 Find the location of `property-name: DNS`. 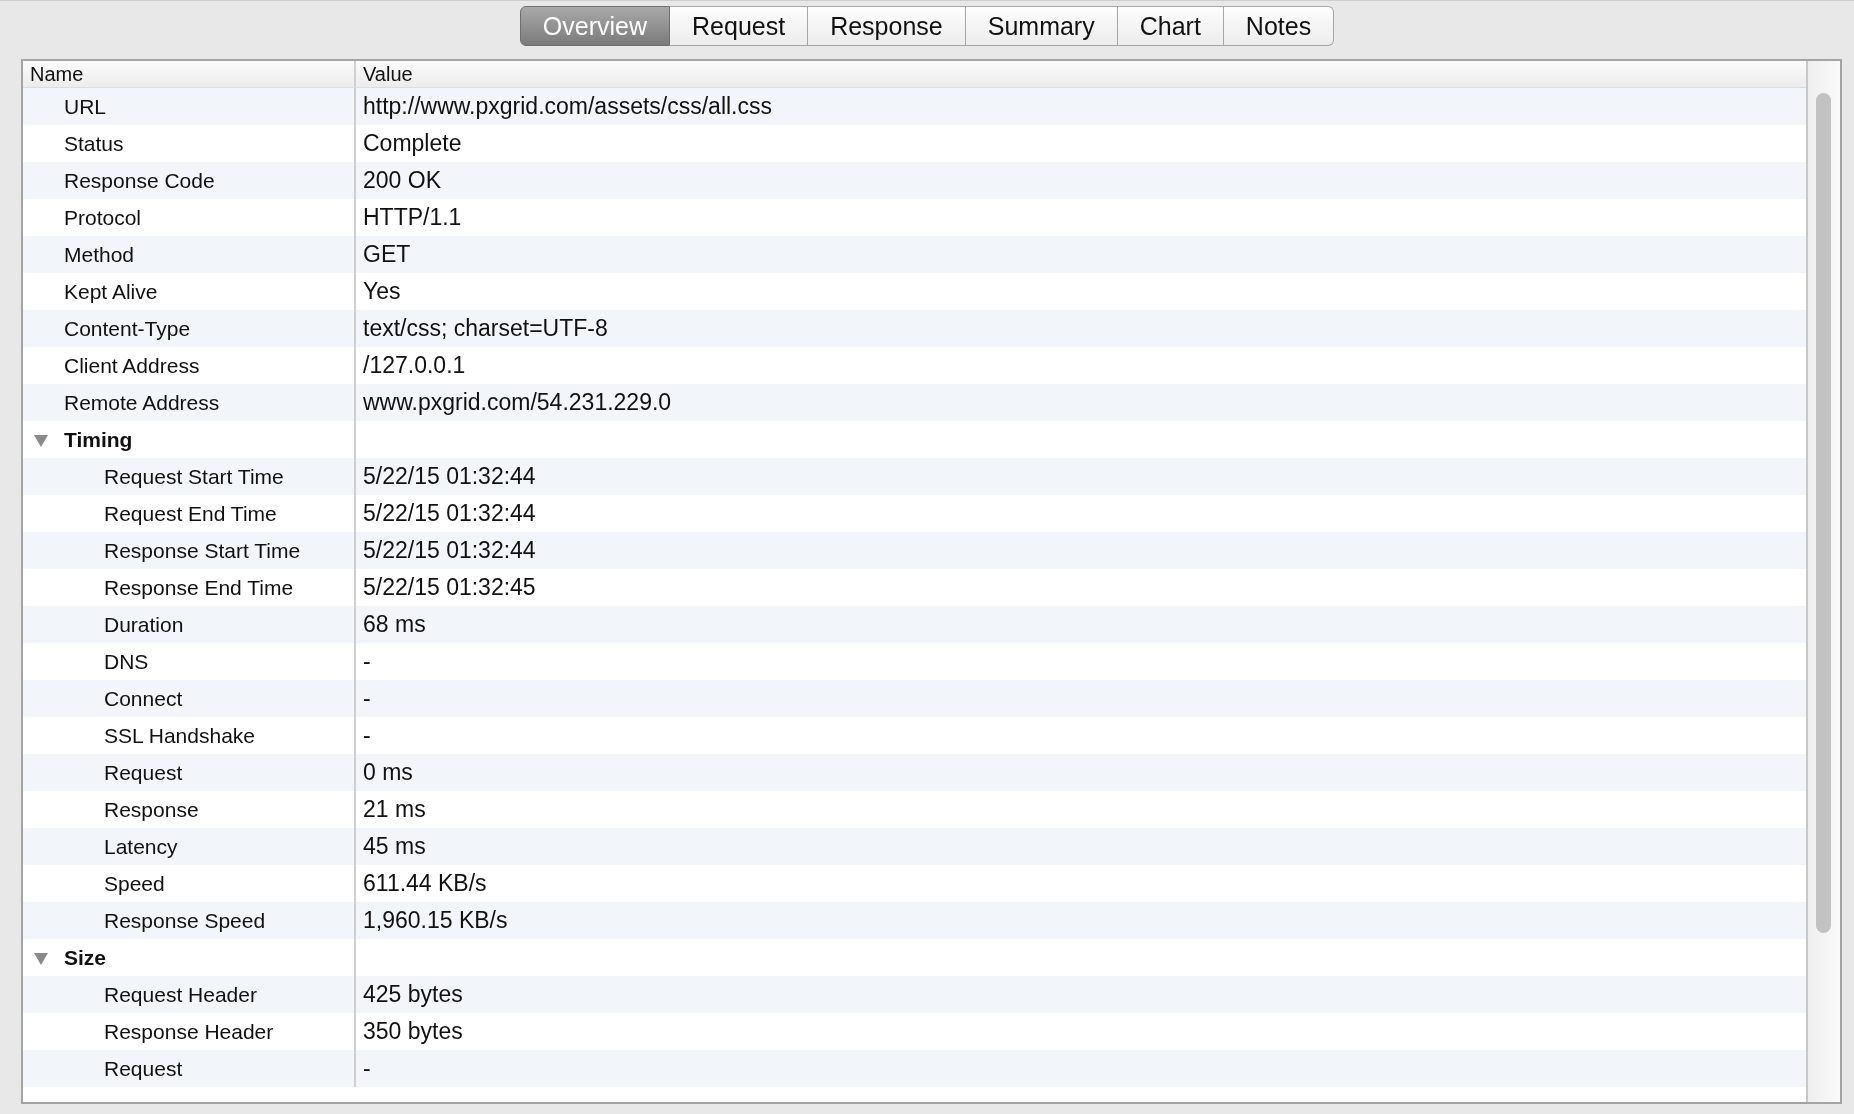

property-name: DNS is located at coordinates (126, 661).